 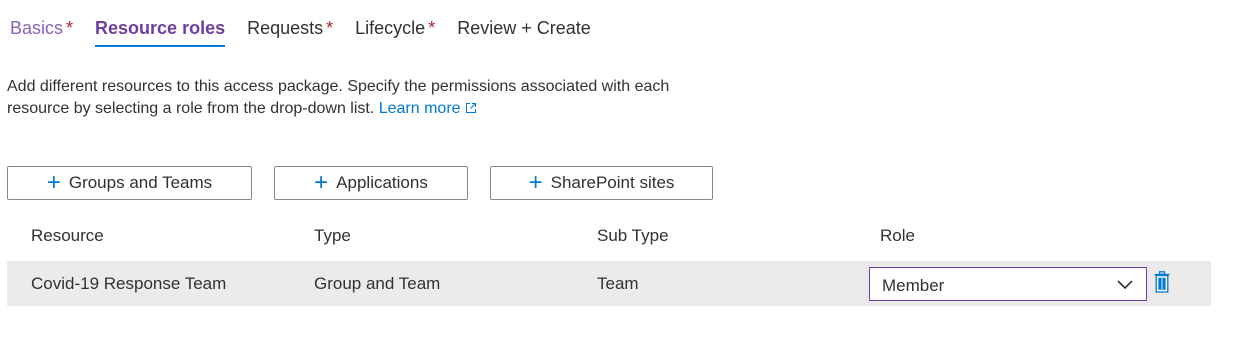 I want to click on column-header-sub-type: Sub Type, so click(x=633, y=235).